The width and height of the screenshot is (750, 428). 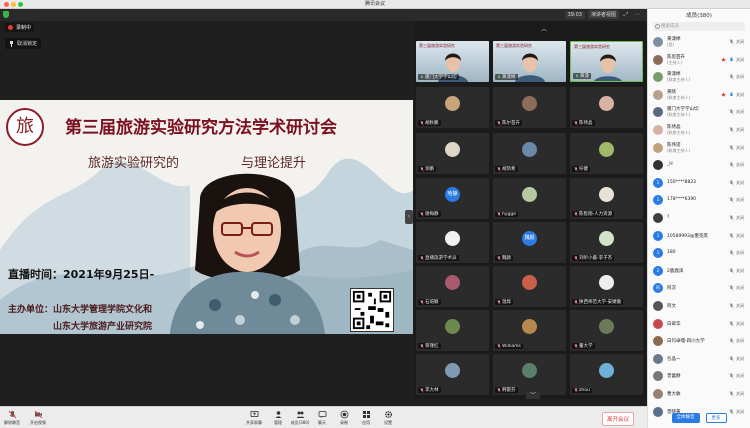 I want to click on member-row: 阿阿次 关闭, so click(x=699, y=288).